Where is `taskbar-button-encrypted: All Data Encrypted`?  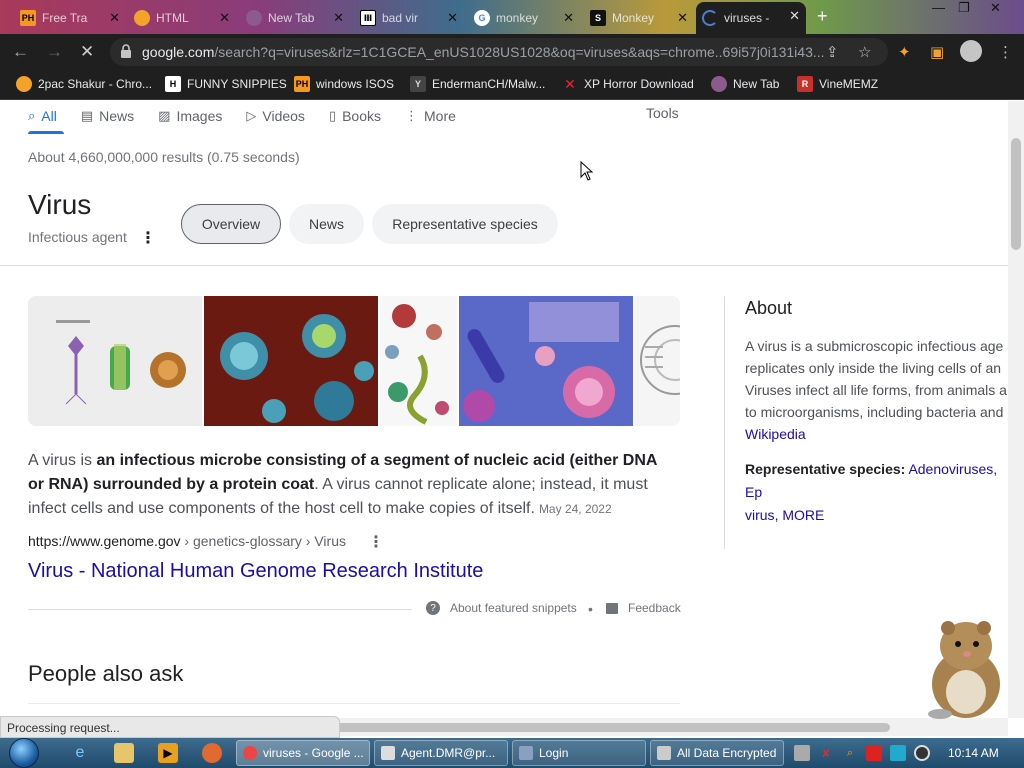
taskbar-button-encrypted: All Data Encrypted is located at coordinates (717, 753).